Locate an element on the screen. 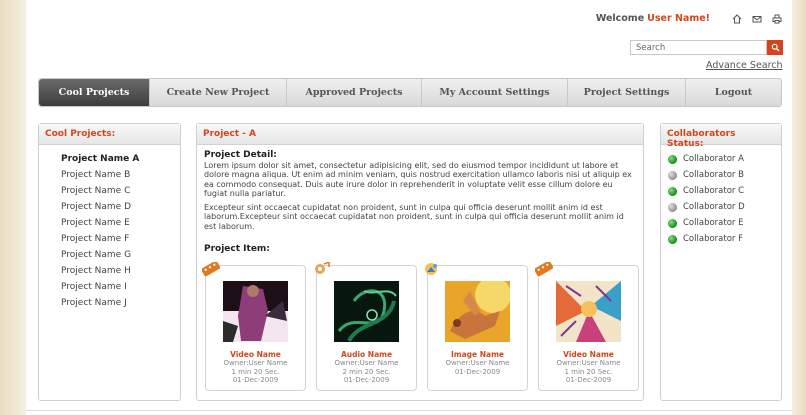 The height and width of the screenshot is (415, 806). tab-cool-projects: Cool Projects is located at coordinates (94, 92).